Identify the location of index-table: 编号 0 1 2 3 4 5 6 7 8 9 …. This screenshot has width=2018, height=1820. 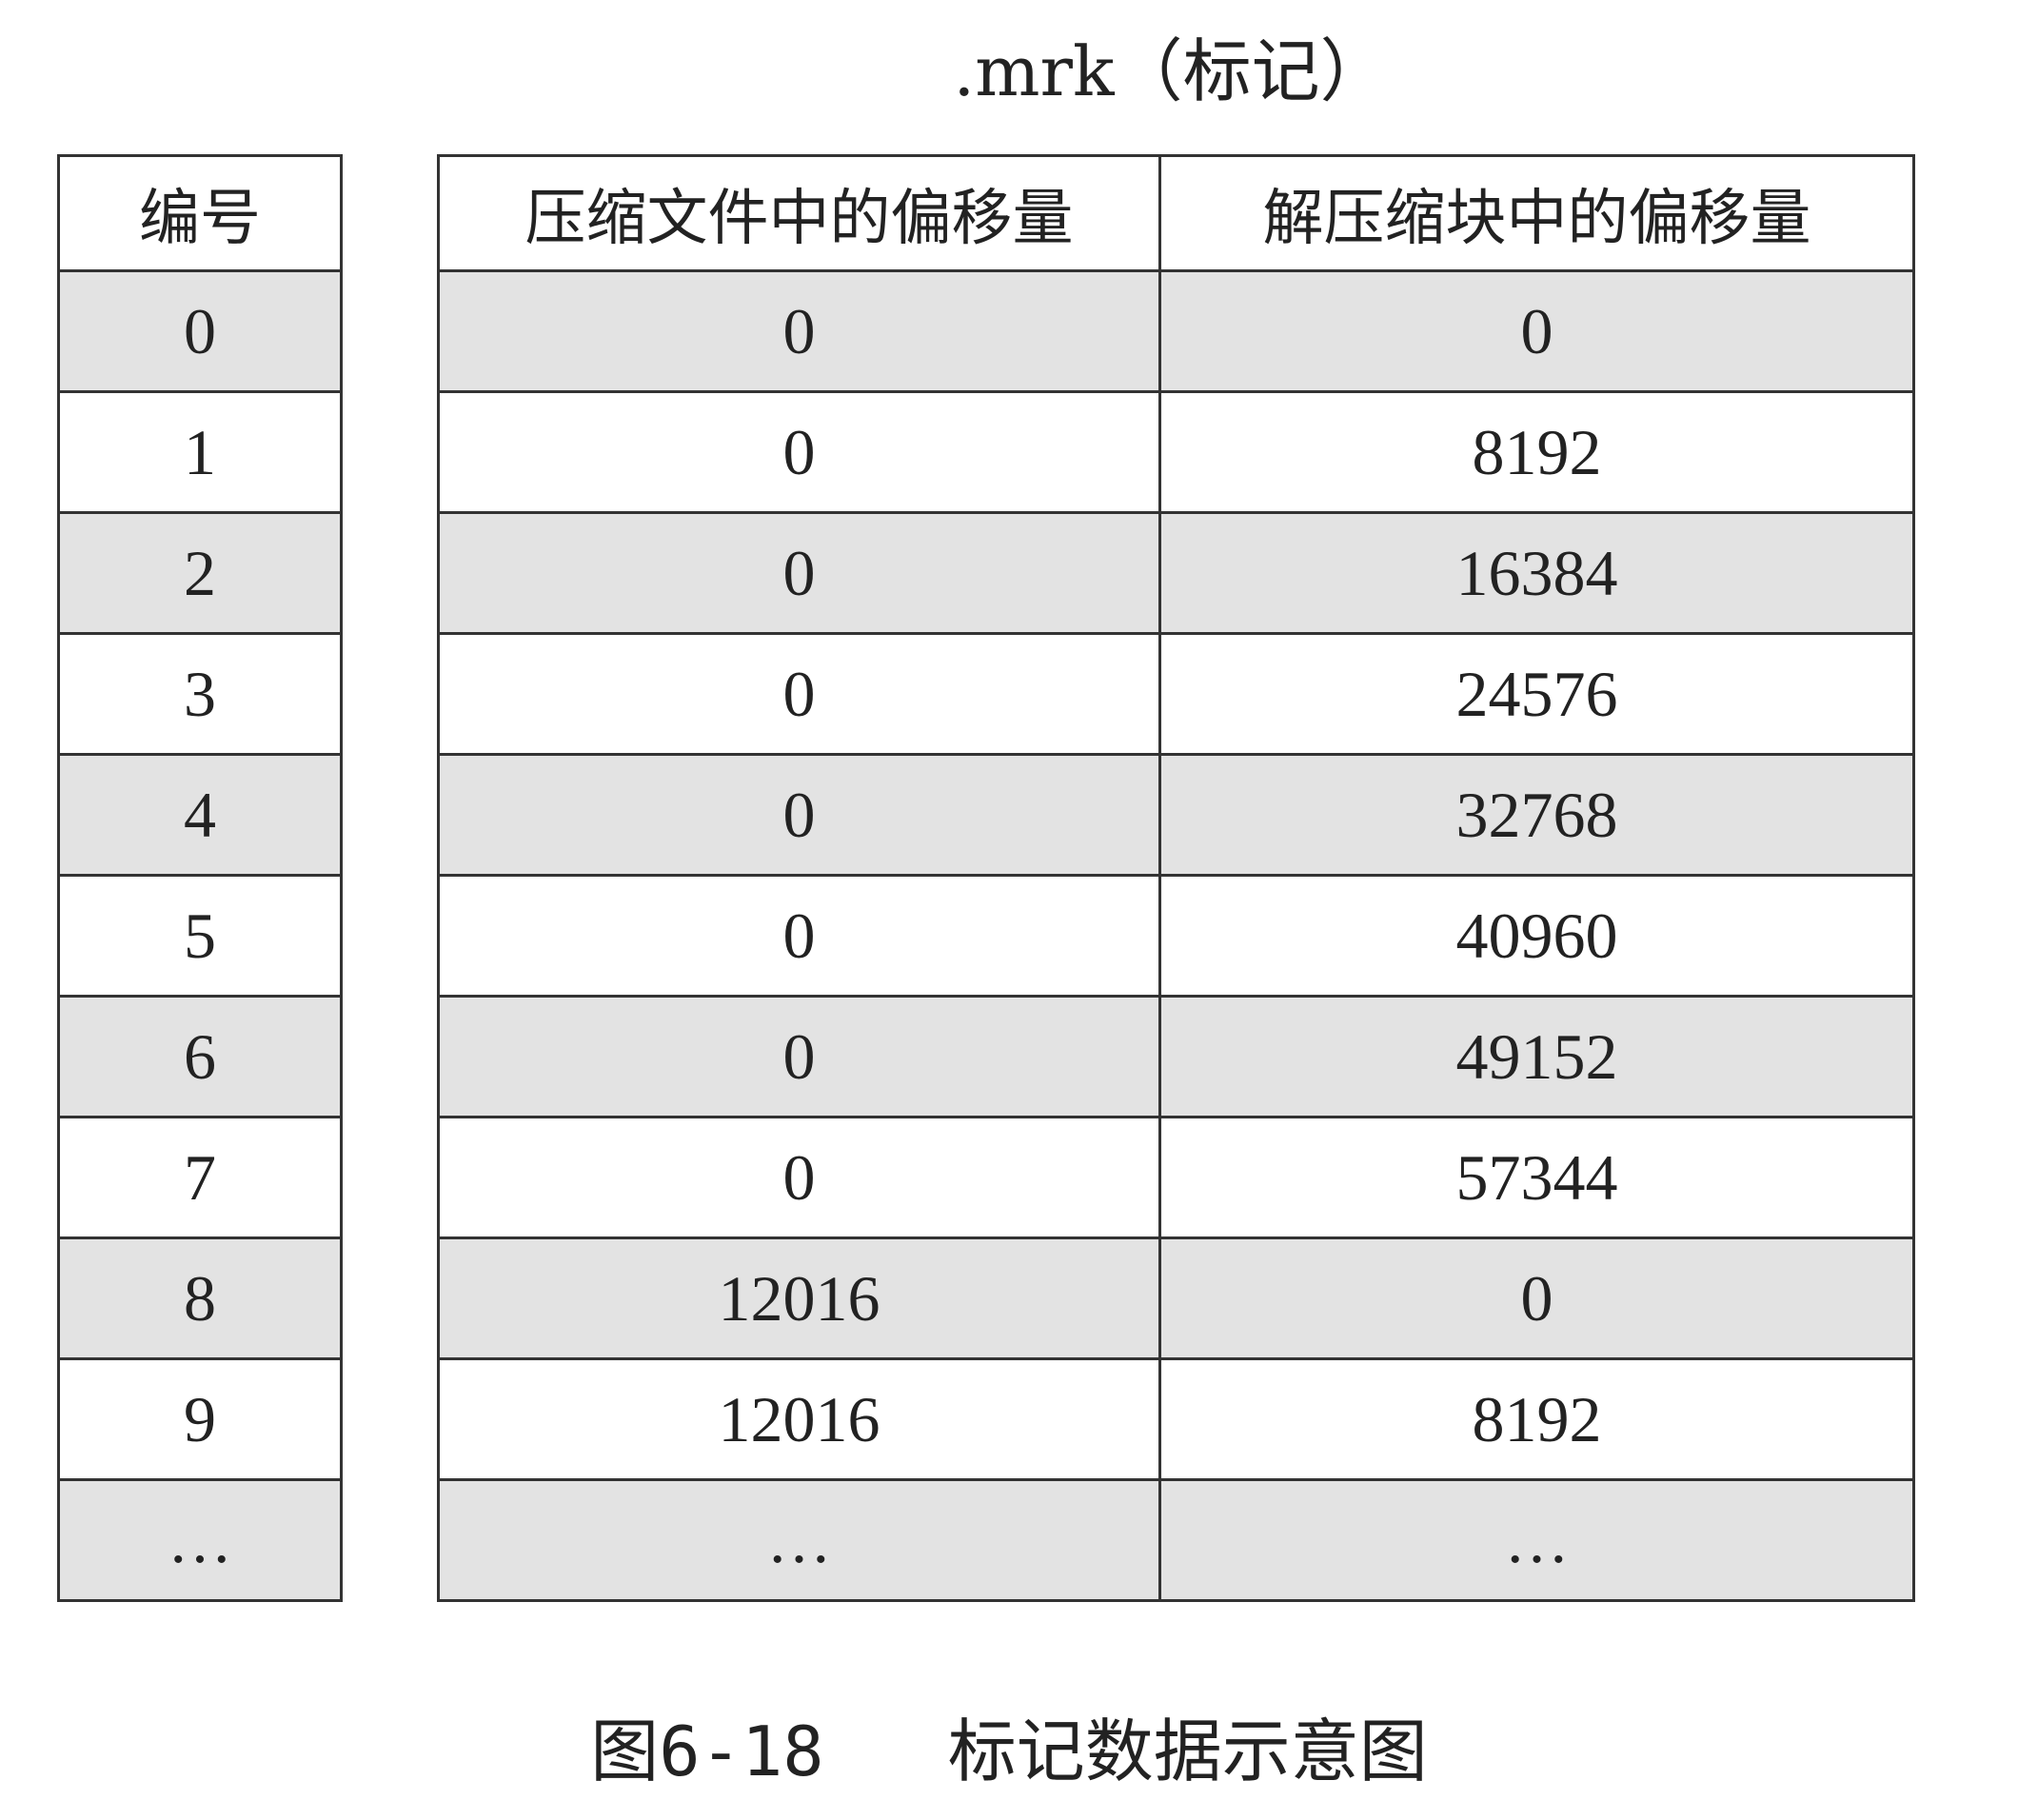
(200, 878).